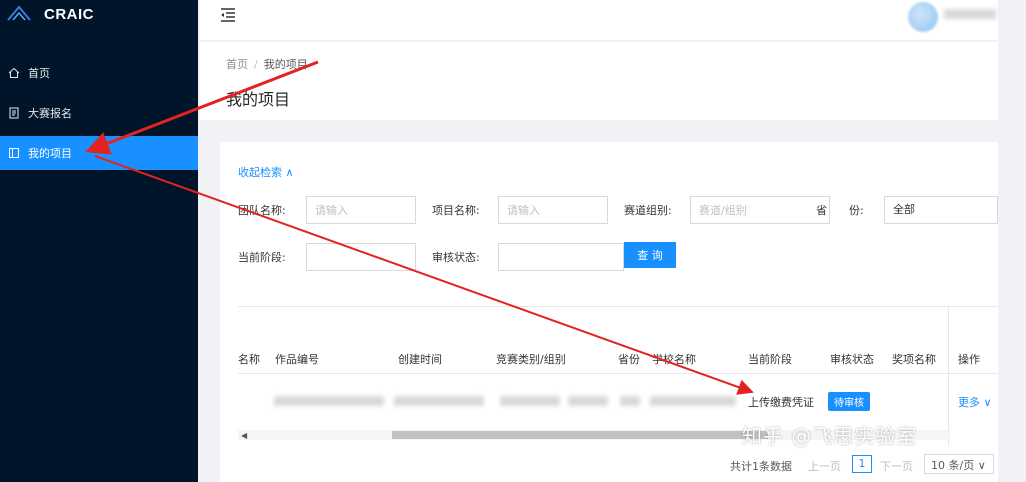  Describe the element at coordinates (262, 210) in the screenshot. I see `team-name-label: 团队名称:` at that location.